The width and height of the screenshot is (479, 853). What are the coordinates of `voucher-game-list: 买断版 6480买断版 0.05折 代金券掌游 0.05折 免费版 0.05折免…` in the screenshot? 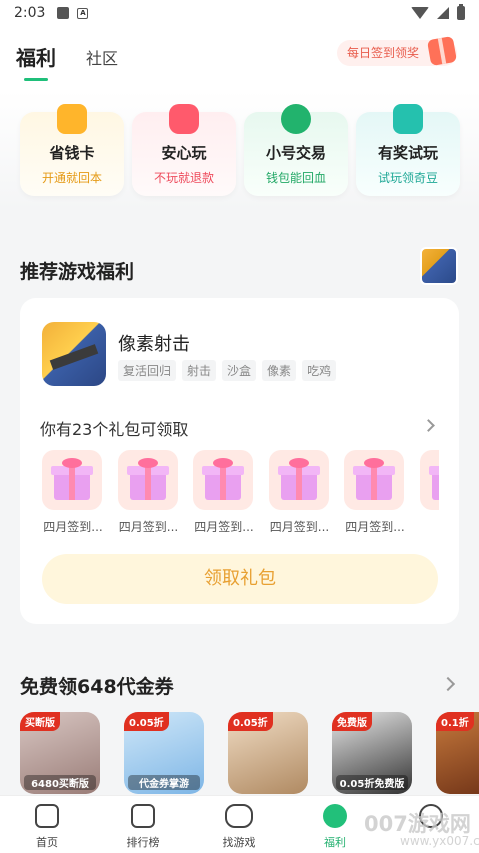 It's located at (249, 753).